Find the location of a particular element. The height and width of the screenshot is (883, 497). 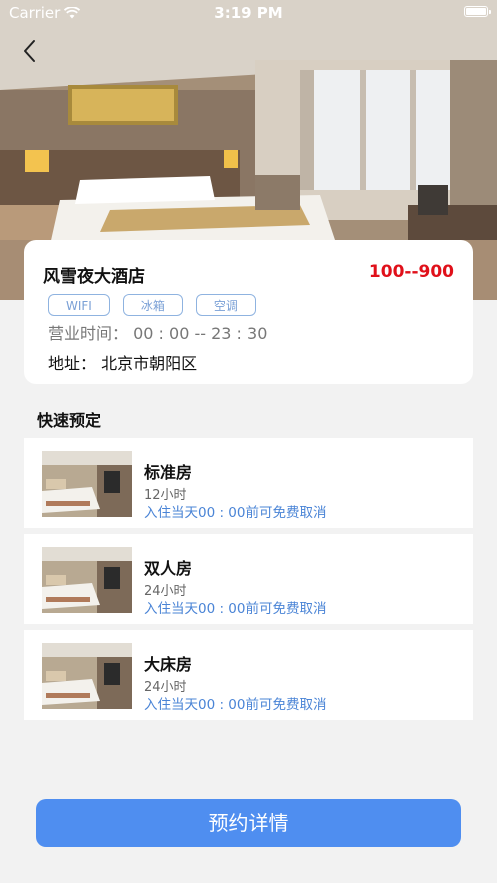

back-button is located at coordinates (31, 51).